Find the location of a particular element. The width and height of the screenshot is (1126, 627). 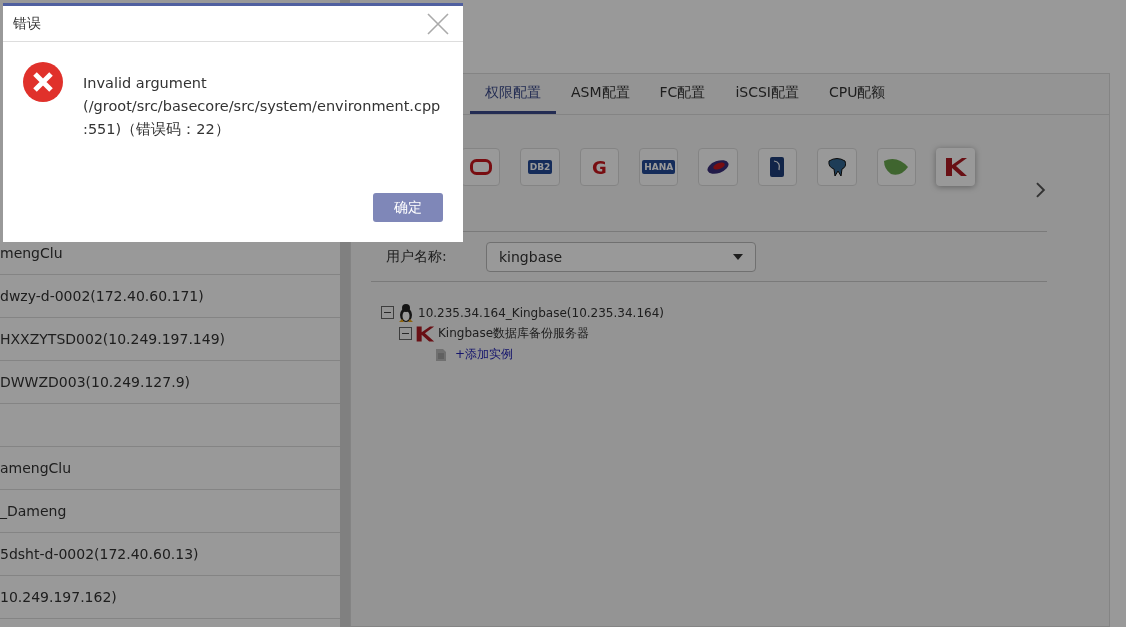

database-type-button: HANA is located at coordinates (659, 167).